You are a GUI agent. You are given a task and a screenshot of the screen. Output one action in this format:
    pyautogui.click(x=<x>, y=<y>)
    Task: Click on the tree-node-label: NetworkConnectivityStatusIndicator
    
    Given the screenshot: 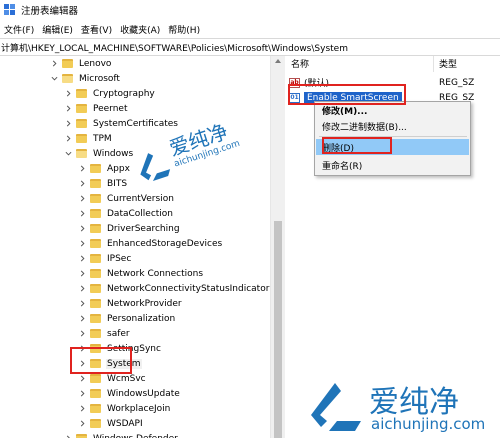 What is the action you would take?
    pyautogui.click(x=188, y=288)
    